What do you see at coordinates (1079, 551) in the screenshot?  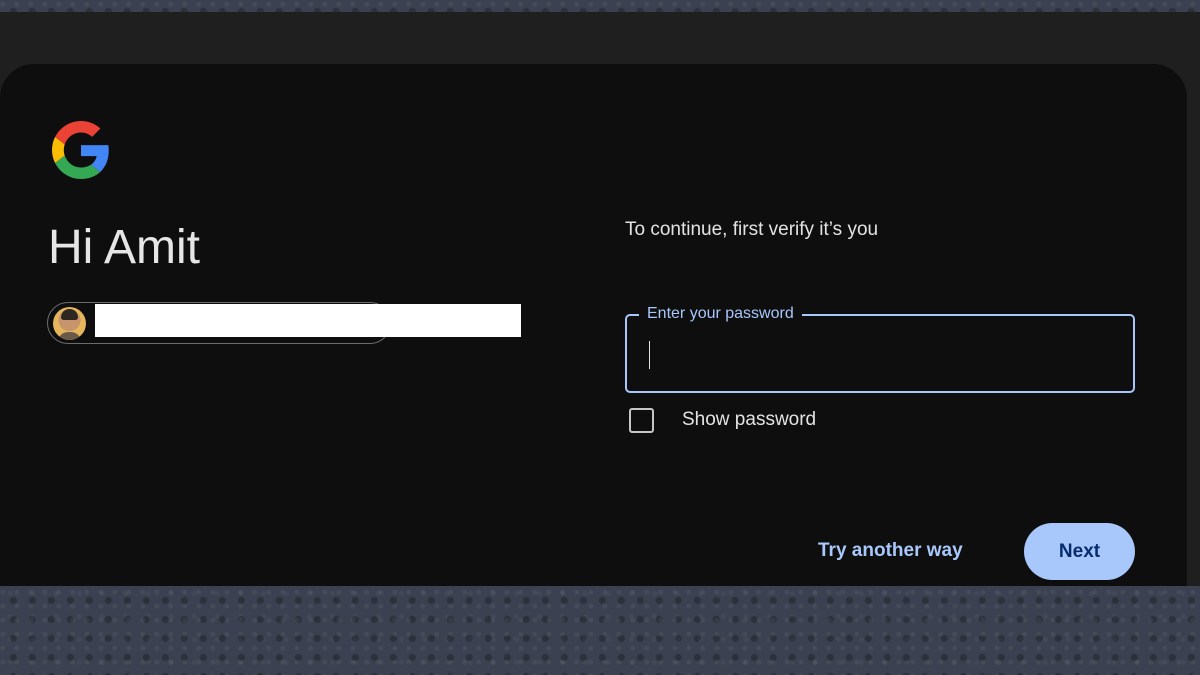 I see `next-button: Next` at bounding box center [1079, 551].